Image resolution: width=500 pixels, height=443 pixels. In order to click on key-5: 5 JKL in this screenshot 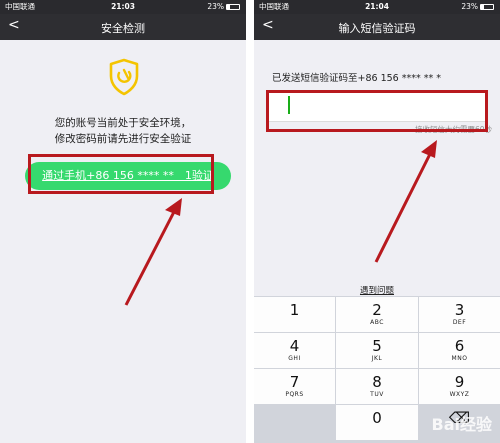, I will do `click(377, 350)`.